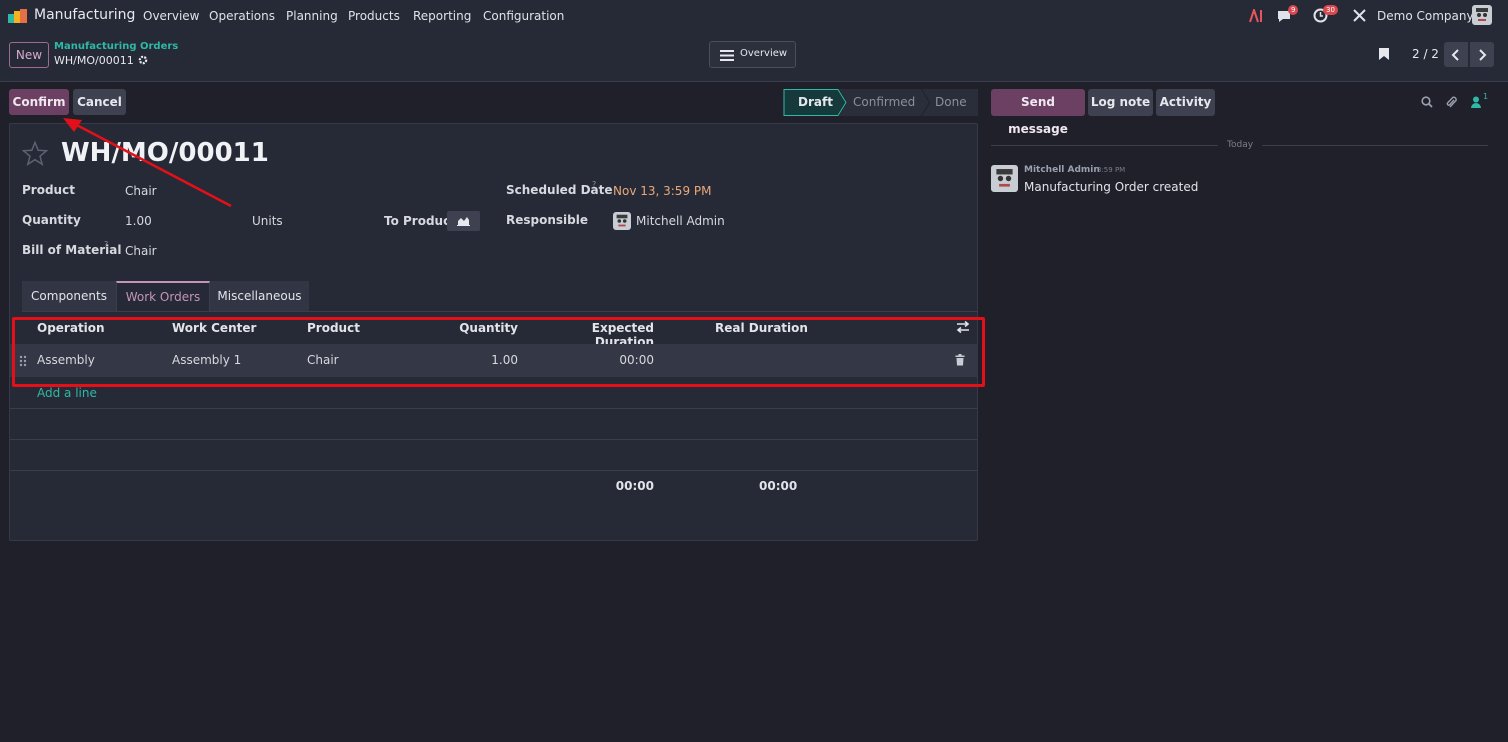 This screenshot has height=742, width=1508. What do you see at coordinates (1451, 102) in the screenshot?
I see `paperclip-icon` at bounding box center [1451, 102].